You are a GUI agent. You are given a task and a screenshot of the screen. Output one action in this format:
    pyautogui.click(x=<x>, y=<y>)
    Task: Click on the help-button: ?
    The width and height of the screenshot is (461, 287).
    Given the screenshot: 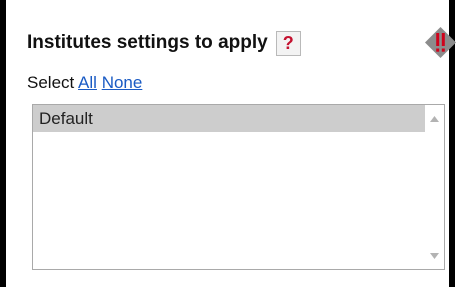 What is the action you would take?
    pyautogui.click(x=288, y=43)
    